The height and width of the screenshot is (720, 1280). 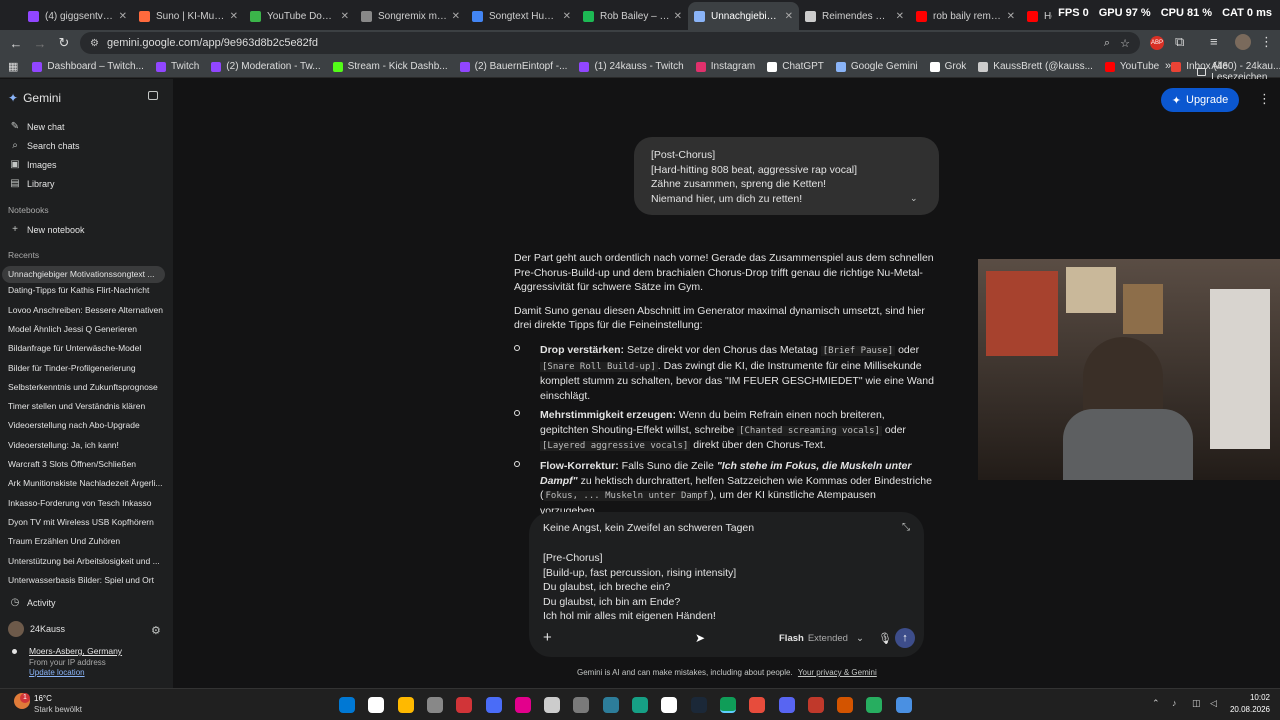 I want to click on bookmark-star-icon: ☆, so click(x=1125, y=43).